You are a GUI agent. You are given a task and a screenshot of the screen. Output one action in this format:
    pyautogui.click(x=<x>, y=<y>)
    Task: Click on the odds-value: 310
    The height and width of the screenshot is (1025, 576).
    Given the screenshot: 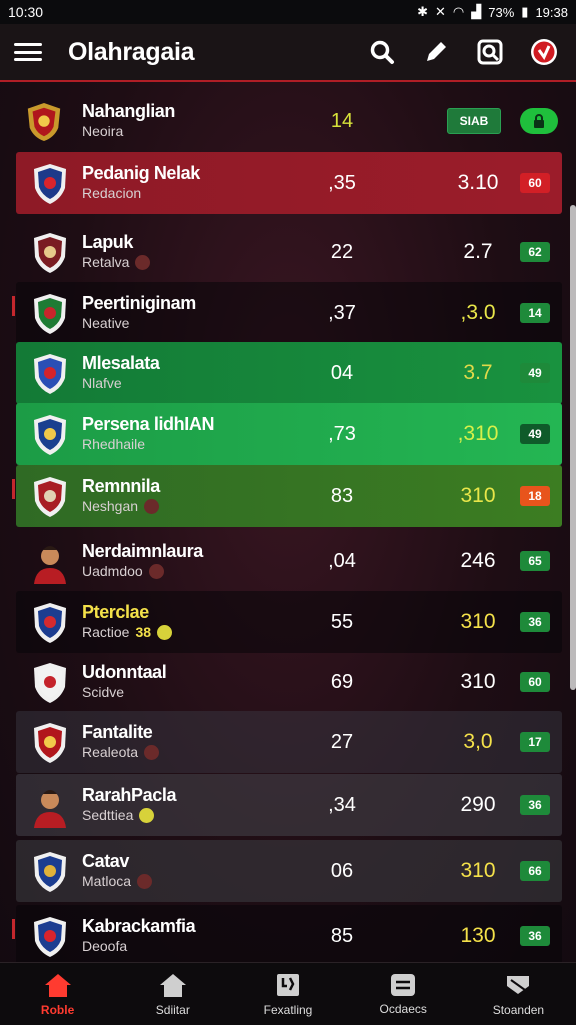 What is the action you would take?
    pyautogui.click(x=478, y=870)
    